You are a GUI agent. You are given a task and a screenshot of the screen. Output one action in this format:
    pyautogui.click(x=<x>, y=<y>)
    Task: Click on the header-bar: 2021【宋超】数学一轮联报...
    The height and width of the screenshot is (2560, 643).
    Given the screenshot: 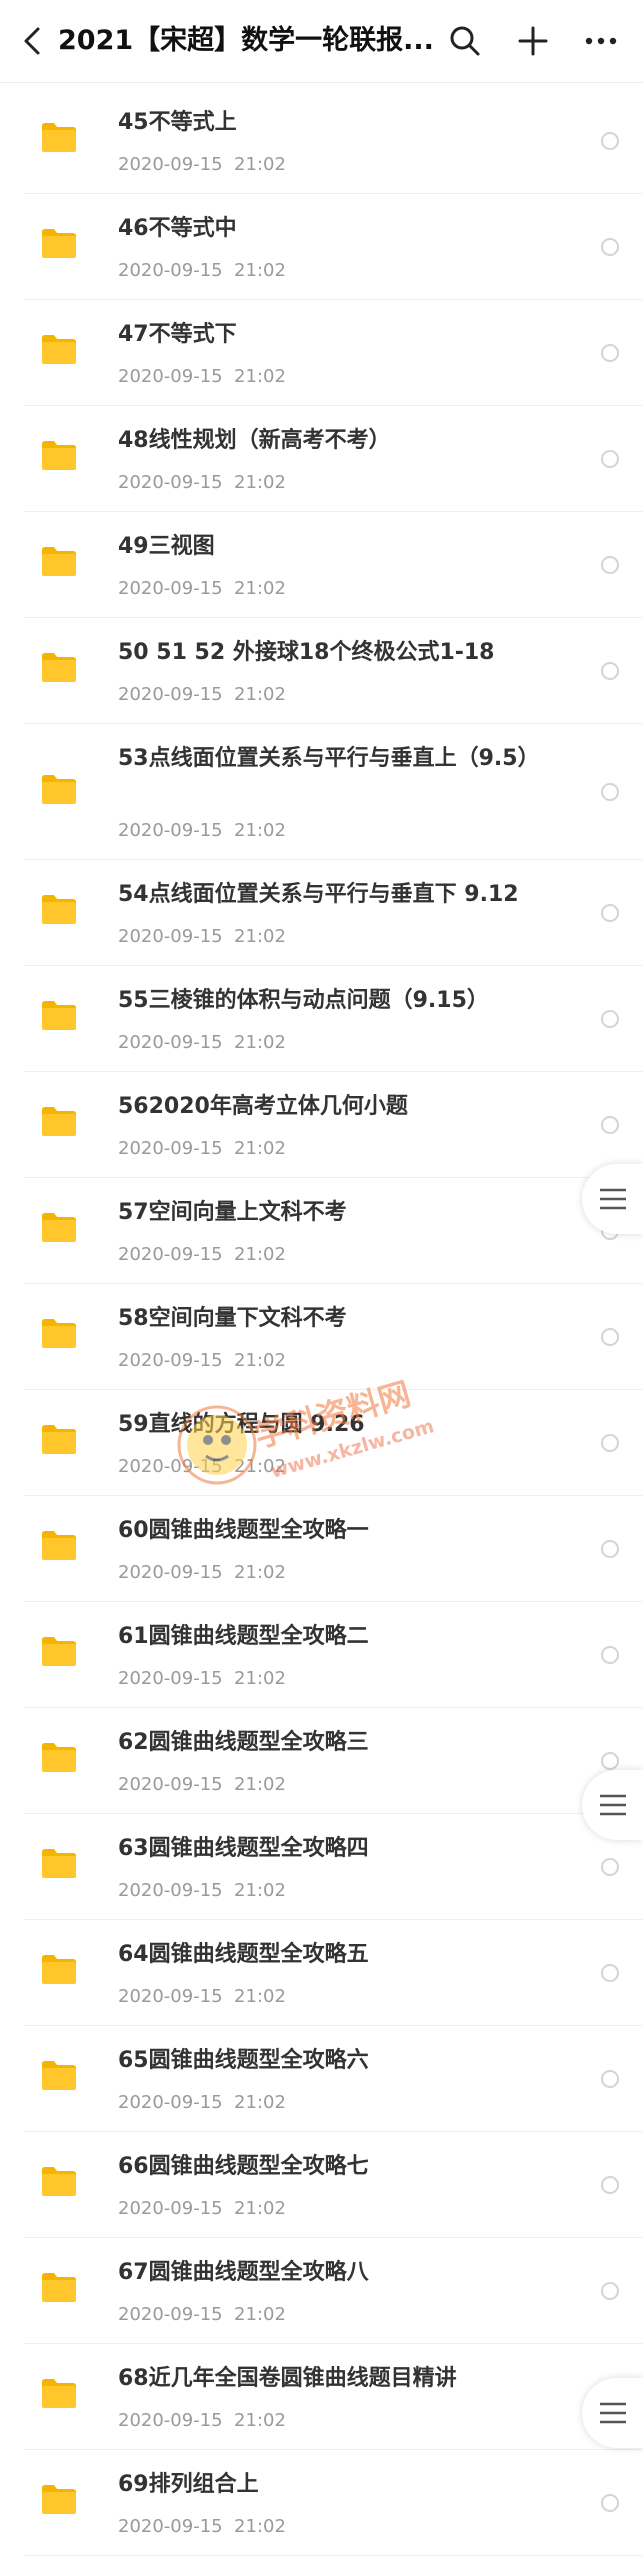 What is the action you would take?
    pyautogui.click(x=321, y=41)
    